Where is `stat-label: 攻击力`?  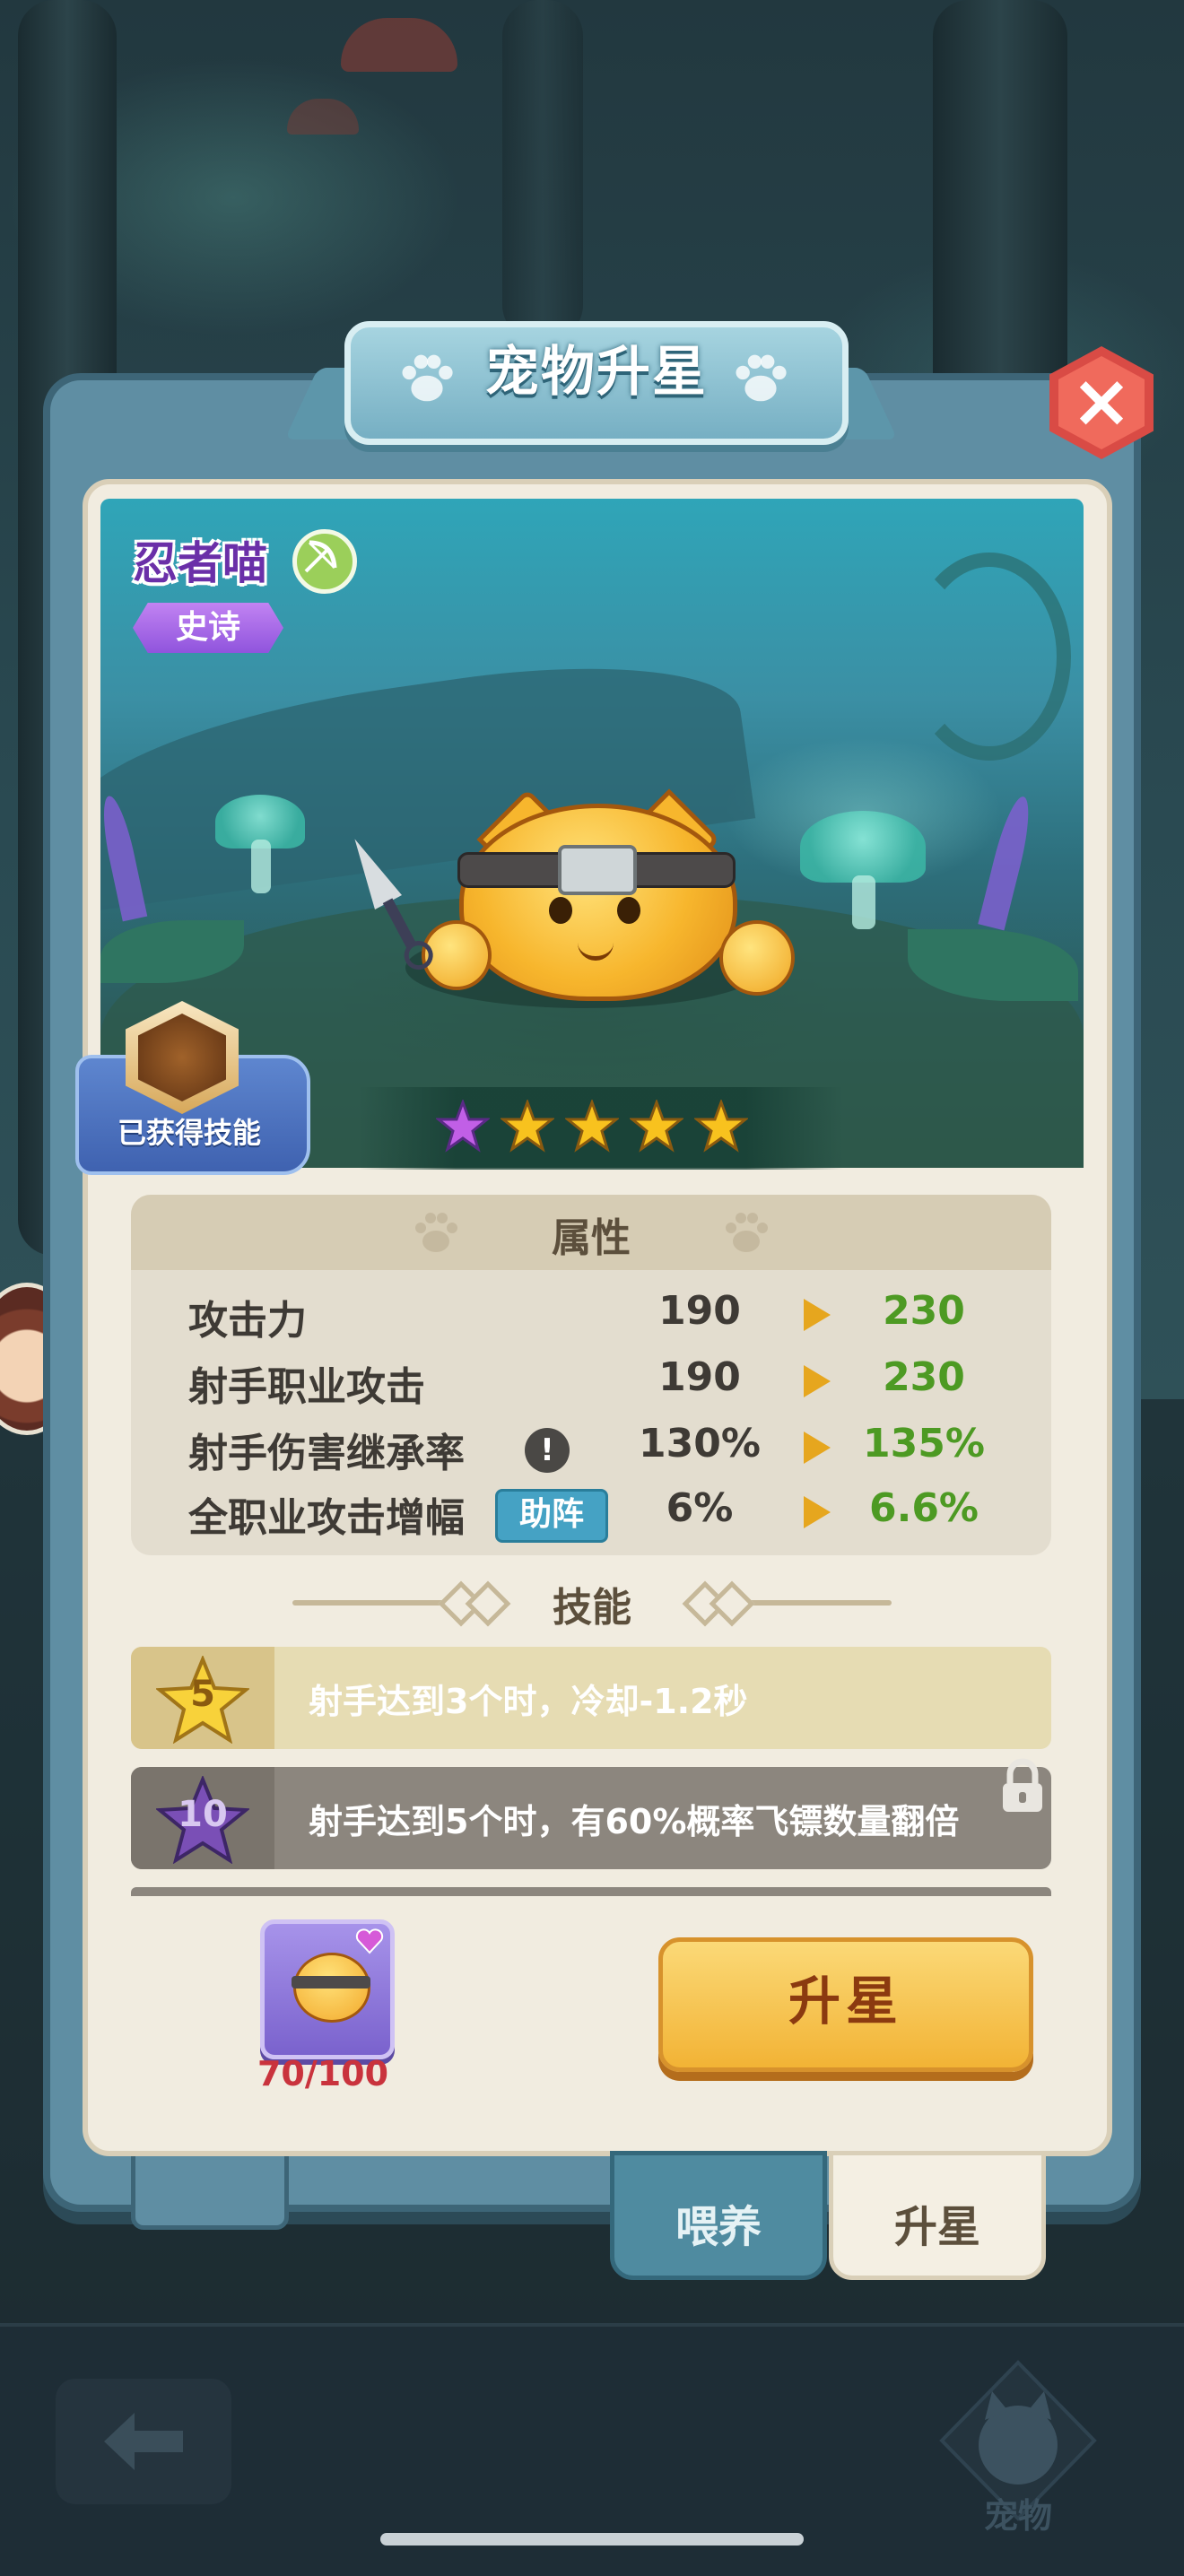 stat-label: 攻击力 is located at coordinates (247, 1321).